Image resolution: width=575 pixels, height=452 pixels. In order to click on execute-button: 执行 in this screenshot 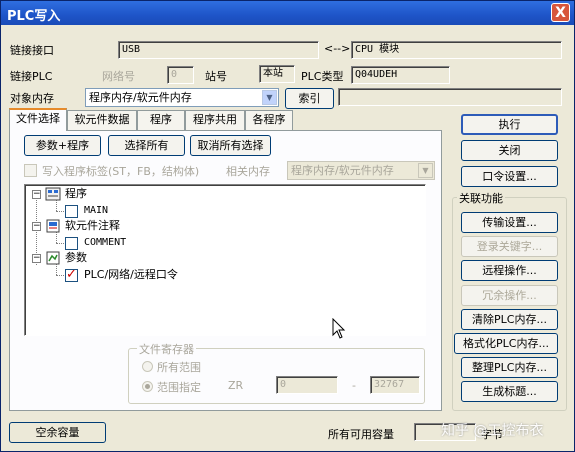, I will do `click(509, 124)`.